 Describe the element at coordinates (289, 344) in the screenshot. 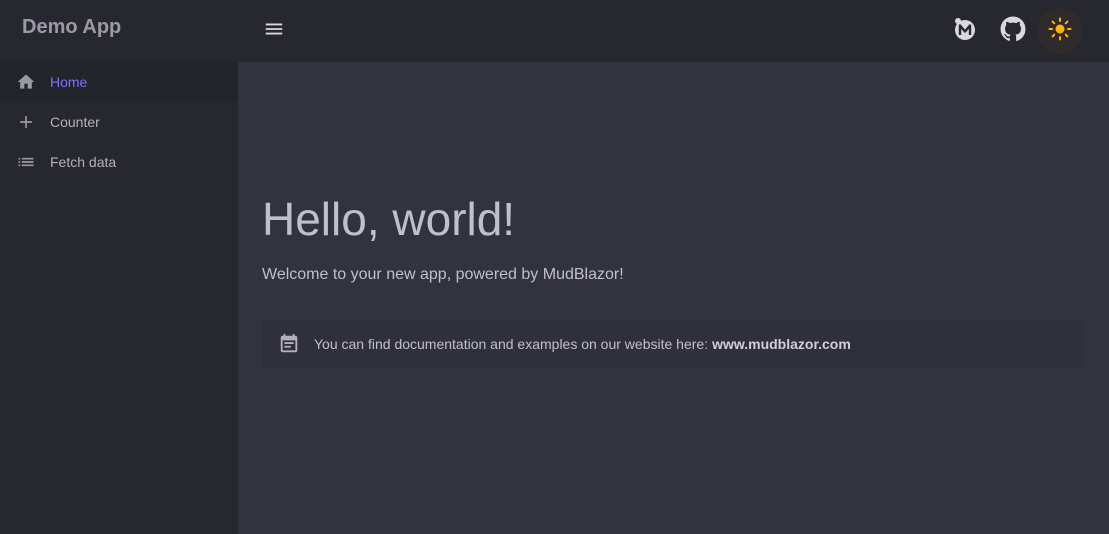

I see `calendar-note-icon` at that location.